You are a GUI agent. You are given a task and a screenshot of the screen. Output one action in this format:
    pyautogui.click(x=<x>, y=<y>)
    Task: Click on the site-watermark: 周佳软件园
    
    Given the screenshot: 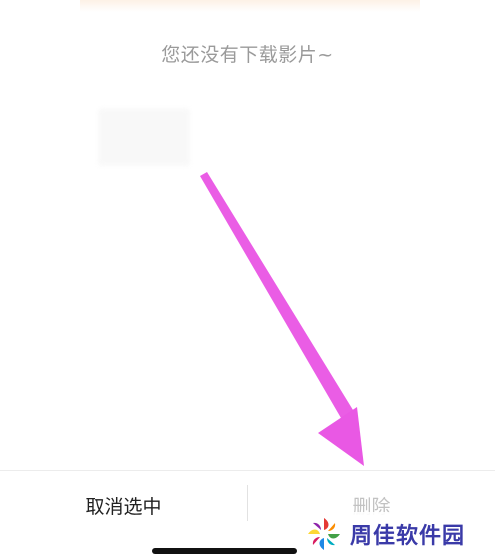 What is the action you would take?
    pyautogui.click(x=397, y=534)
    